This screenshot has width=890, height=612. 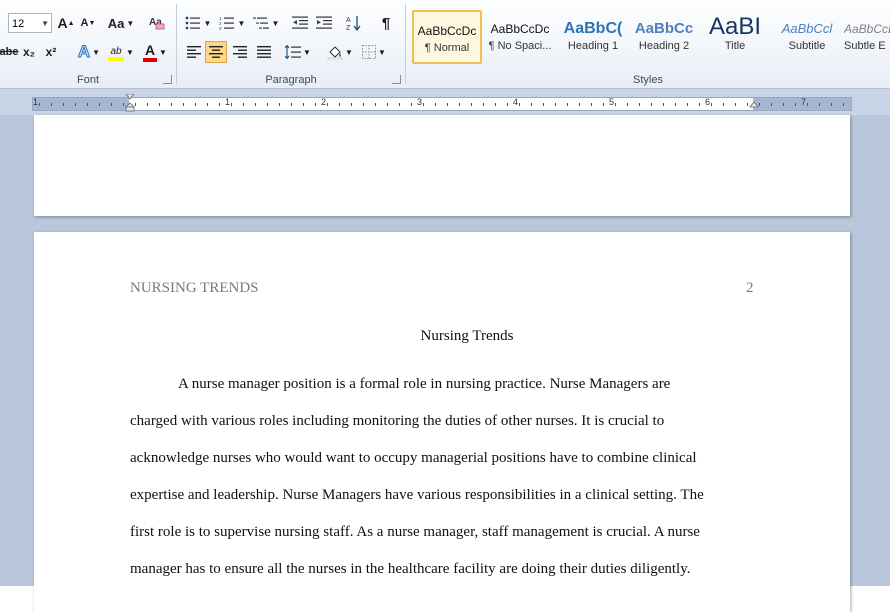 What do you see at coordinates (442, 103) in the screenshot?
I see `horizontal-ruler: 1 1 2 3 4 5 6 7` at bounding box center [442, 103].